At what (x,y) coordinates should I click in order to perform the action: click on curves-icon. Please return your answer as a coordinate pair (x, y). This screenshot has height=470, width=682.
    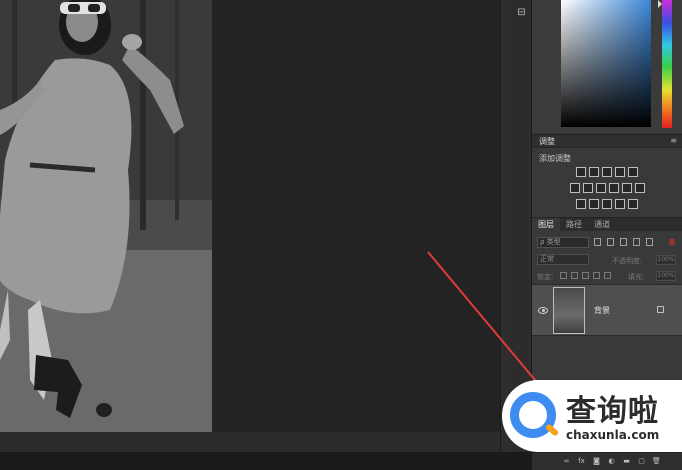
    Looking at the image, I should click on (607, 172).